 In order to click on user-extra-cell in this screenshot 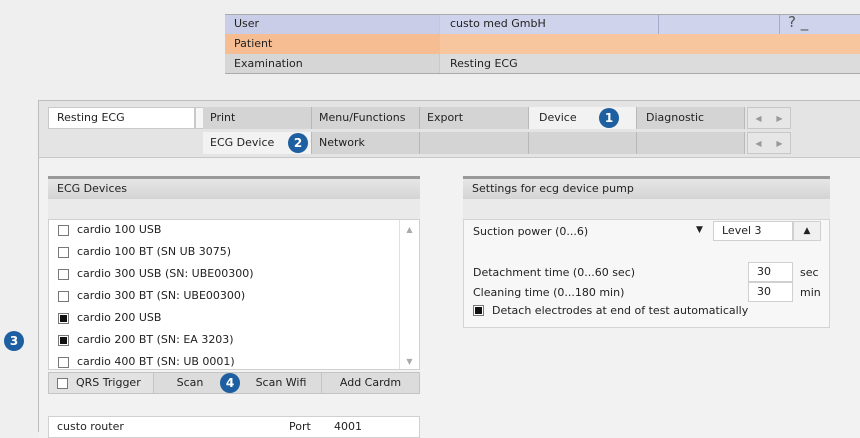, I will do `click(719, 24)`.